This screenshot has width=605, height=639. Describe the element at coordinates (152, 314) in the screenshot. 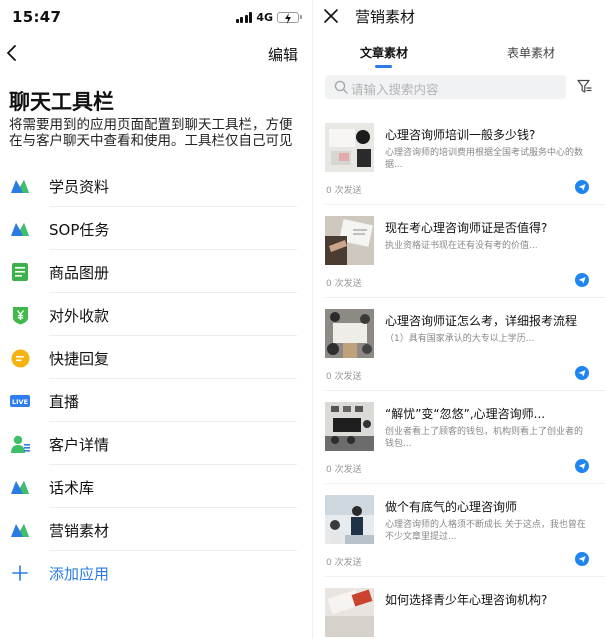

I see `tool-item-external-payment: 对外收款` at that location.